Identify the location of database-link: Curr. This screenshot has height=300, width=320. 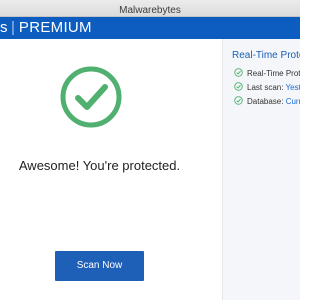
(293, 101).